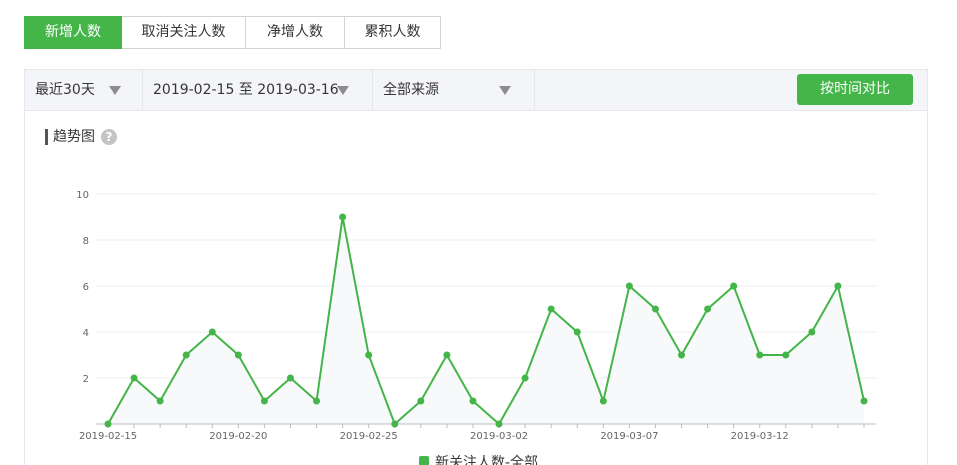  Describe the element at coordinates (369, 436) in the screenshot. I see `x-tick-label: 2019-02-25` at that location.